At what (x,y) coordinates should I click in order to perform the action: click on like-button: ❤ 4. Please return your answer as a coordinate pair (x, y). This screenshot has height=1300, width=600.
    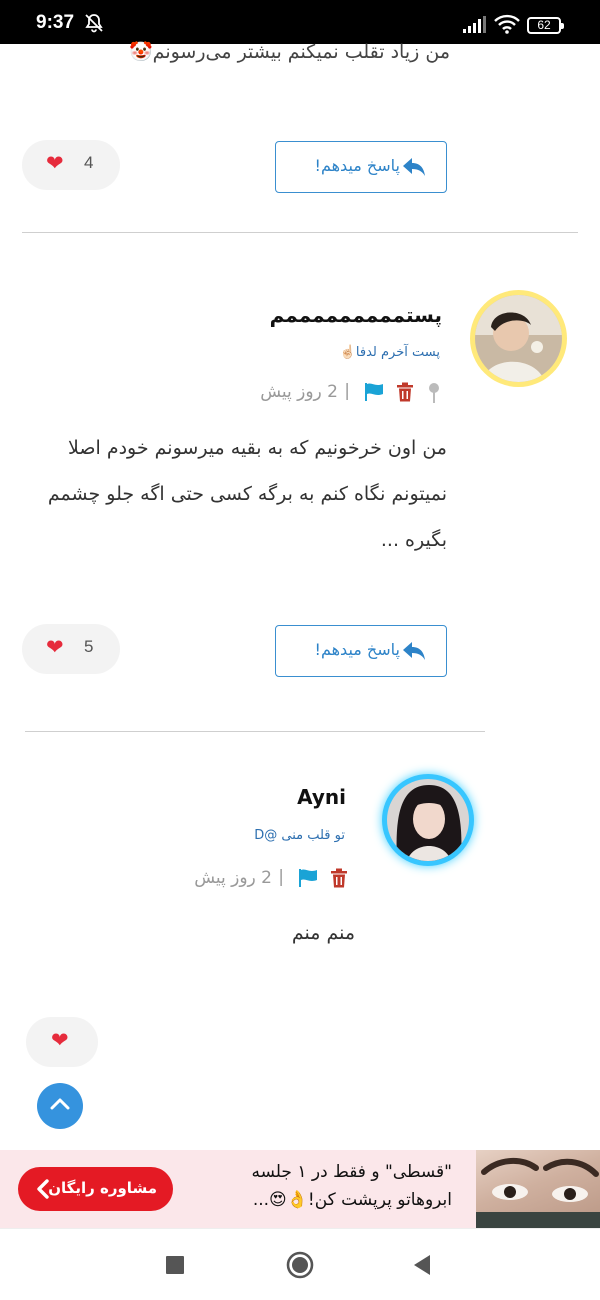
    Looking at the image, I should click on (71, 165).